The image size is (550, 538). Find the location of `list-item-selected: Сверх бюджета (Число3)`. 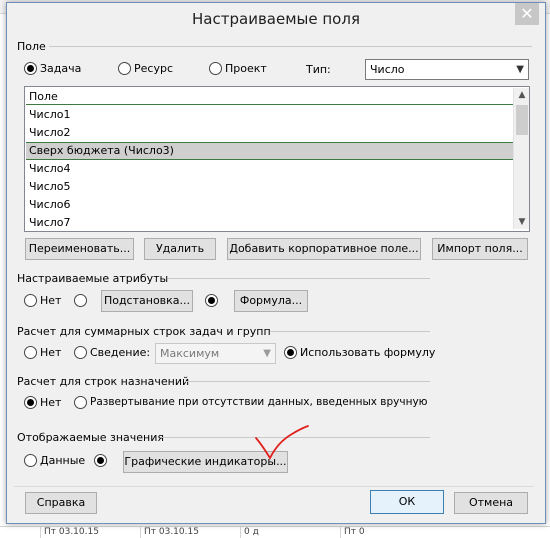

list-item-selected: Сверх бюджета (Число3) is located at coordinates (269, 151).